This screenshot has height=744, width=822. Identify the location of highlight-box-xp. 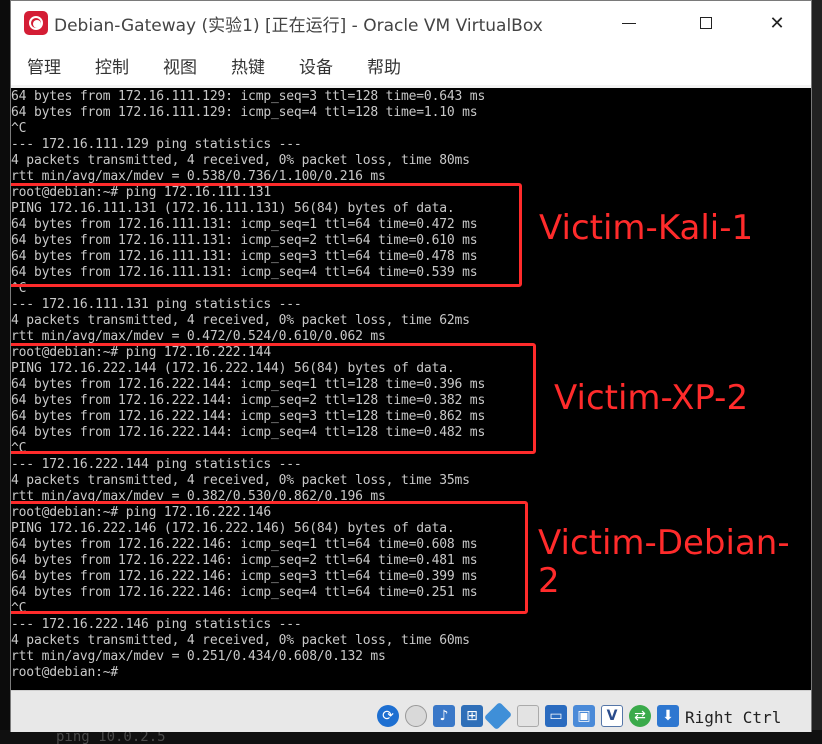
(273, 398).